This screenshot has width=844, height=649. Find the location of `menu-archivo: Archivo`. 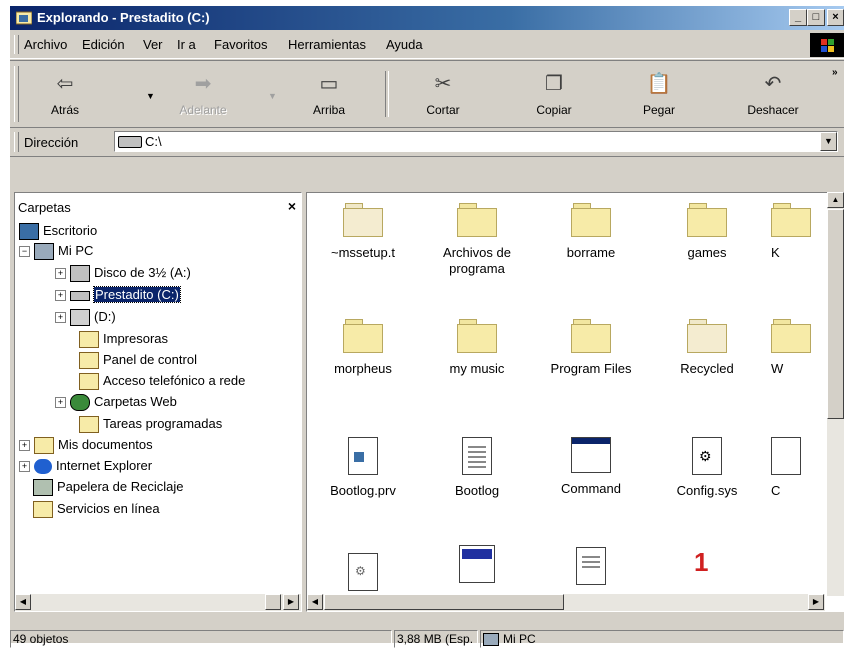

menu-archivo: Archivo is located at coordinates (45, 44).